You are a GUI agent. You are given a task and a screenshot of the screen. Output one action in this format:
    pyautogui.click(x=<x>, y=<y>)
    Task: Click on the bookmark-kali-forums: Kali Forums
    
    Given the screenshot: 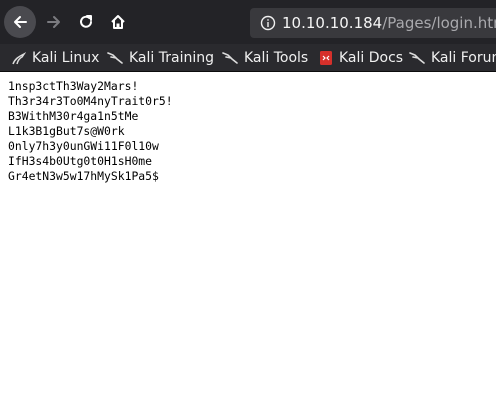 What is the action you would take?
    pyautogui.click(x=452, y=57)
    